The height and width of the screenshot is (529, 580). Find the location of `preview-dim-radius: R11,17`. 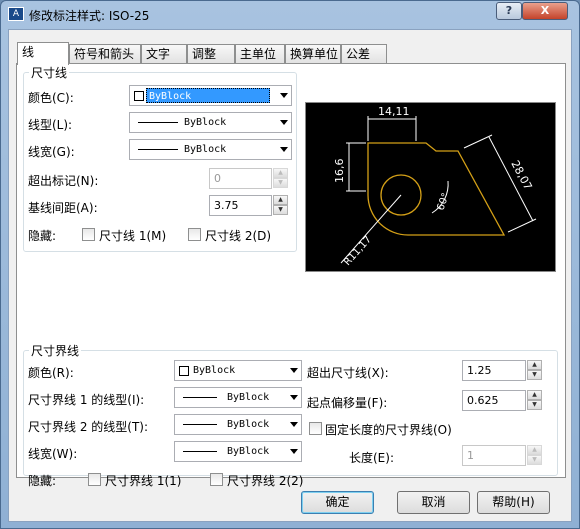

preview-dim-radius: R11,17 is located at coordinates (358, 251).